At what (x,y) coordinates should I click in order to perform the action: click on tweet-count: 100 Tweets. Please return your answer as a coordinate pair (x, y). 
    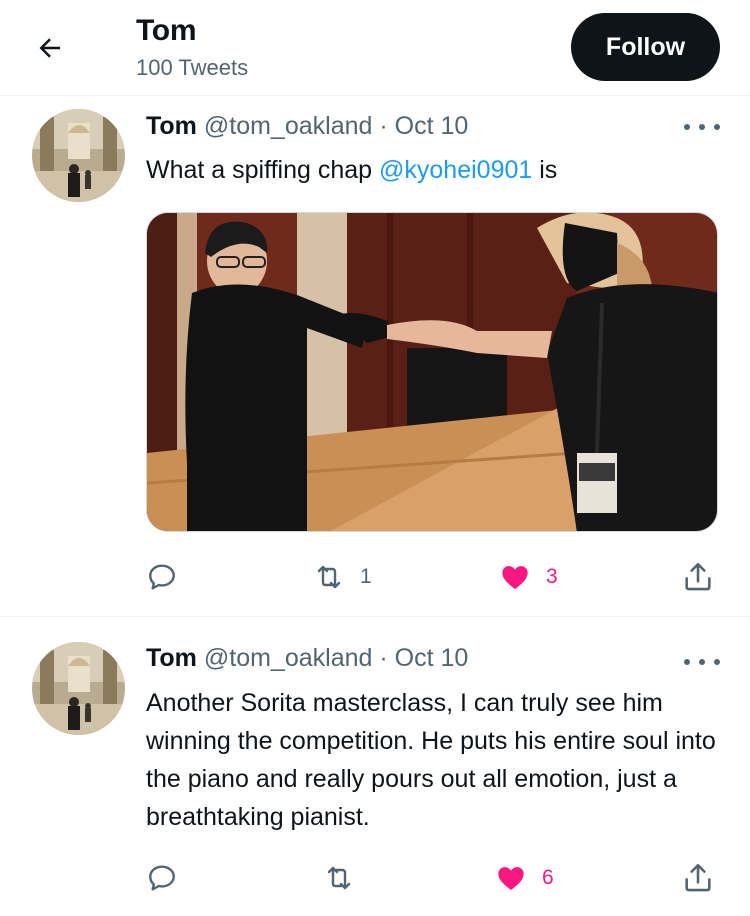
    Looking at the image, I should click on (192, 67).